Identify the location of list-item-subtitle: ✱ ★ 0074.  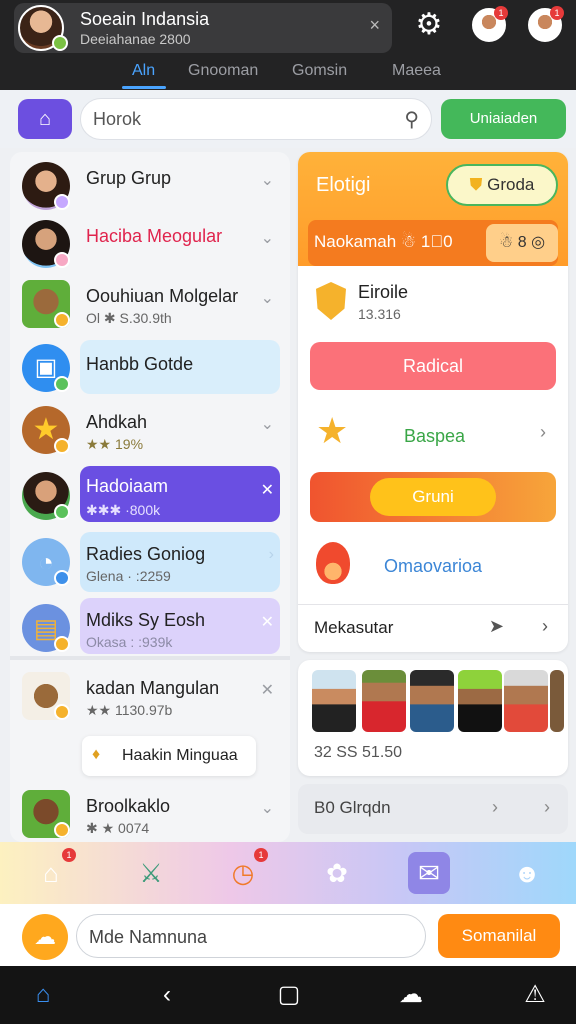
(118, 828).